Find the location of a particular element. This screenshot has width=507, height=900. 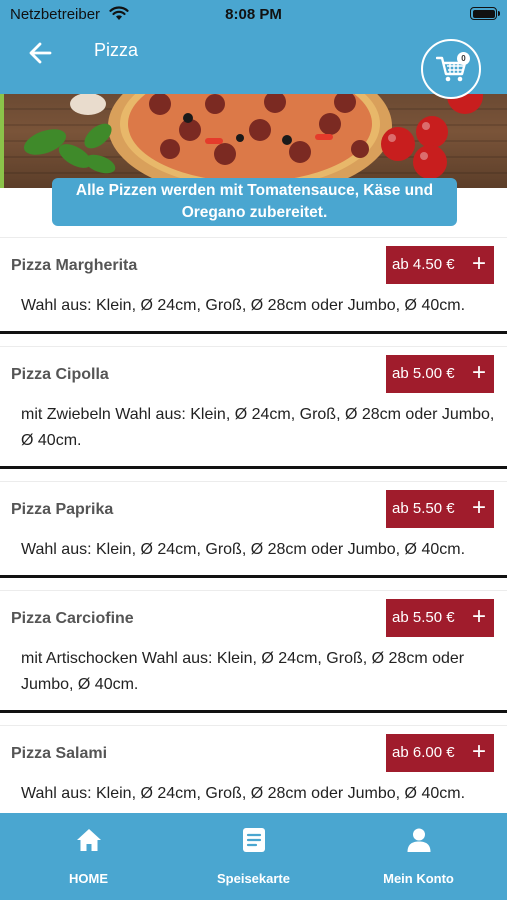

price-label: ab 6.00 € is located at coordinates (423, 752).